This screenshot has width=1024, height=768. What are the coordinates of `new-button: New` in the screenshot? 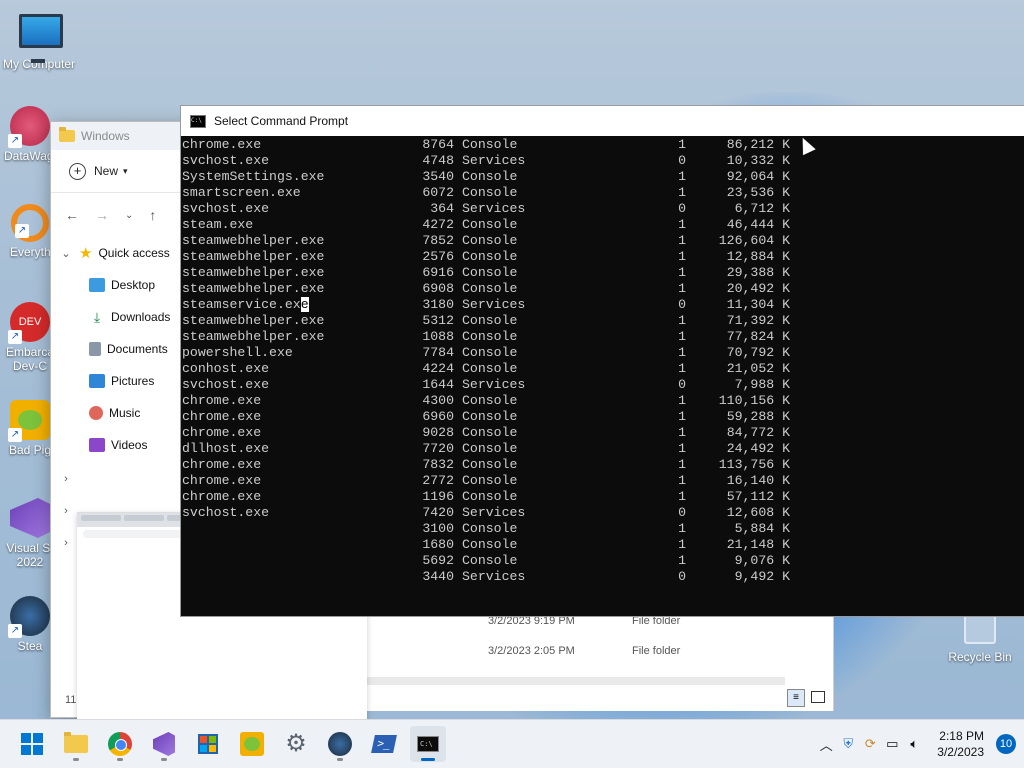 It's located at (106, 171).